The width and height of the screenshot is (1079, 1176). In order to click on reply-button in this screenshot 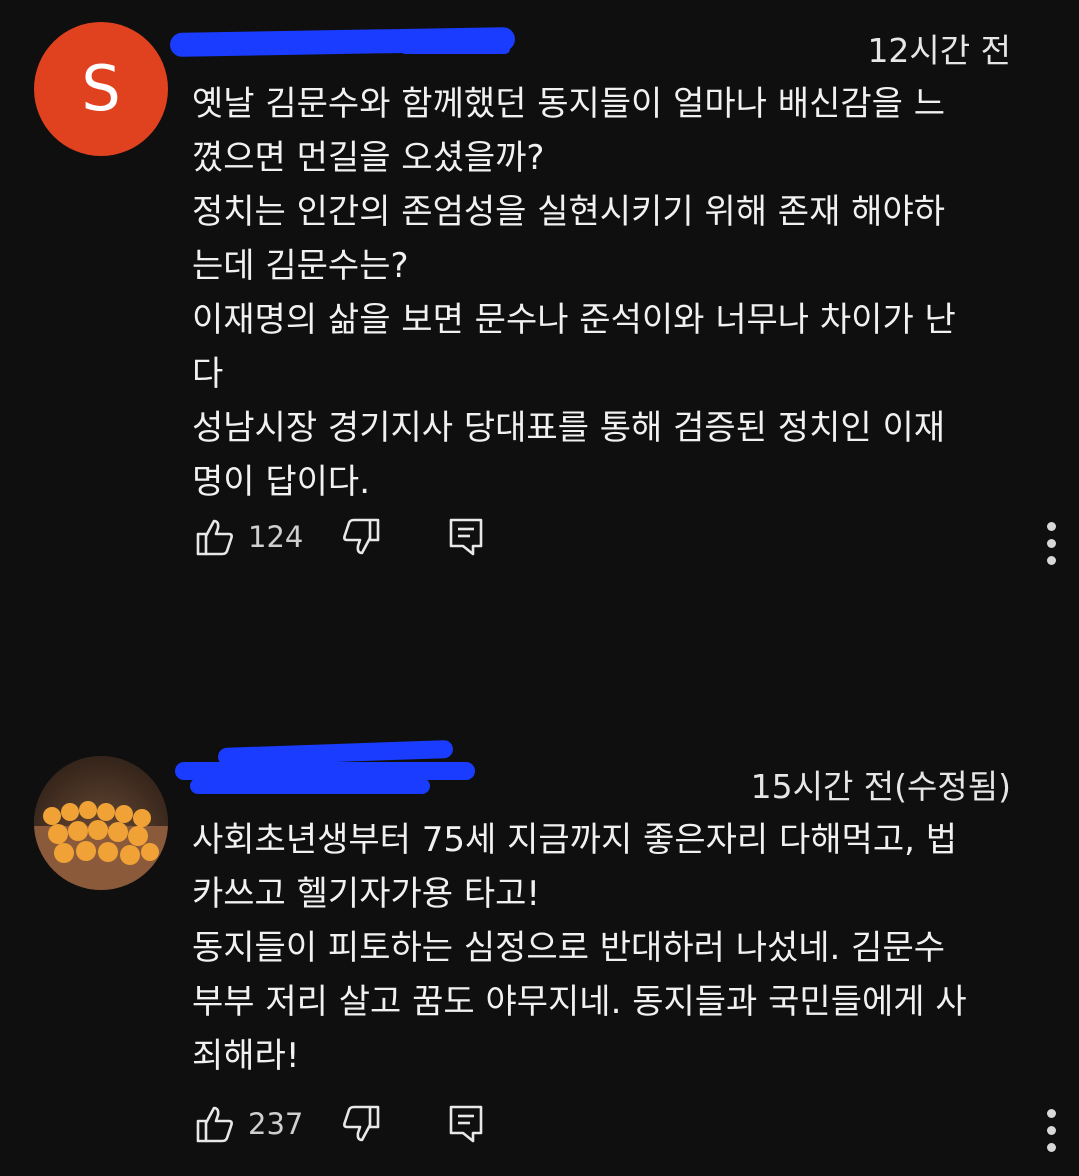, I will do `click(466, 1124)`.